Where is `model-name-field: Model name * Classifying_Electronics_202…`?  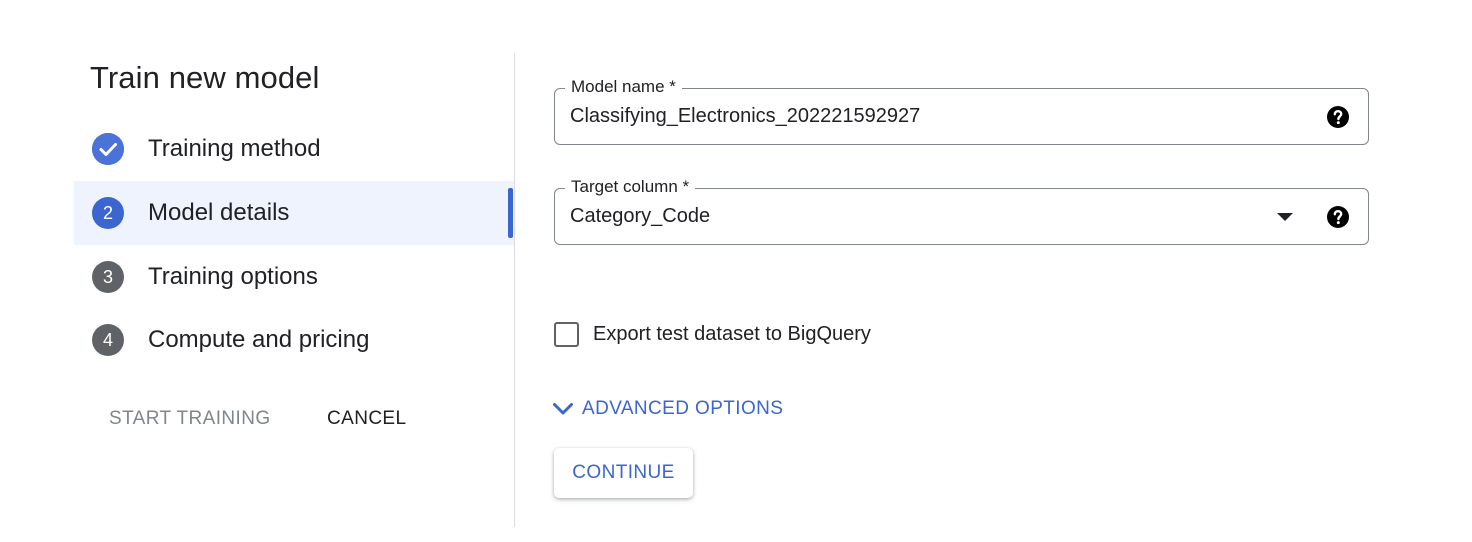 model-name-field: Model name * Classifying_Electronics_202… is located at coordinates (961, 111).